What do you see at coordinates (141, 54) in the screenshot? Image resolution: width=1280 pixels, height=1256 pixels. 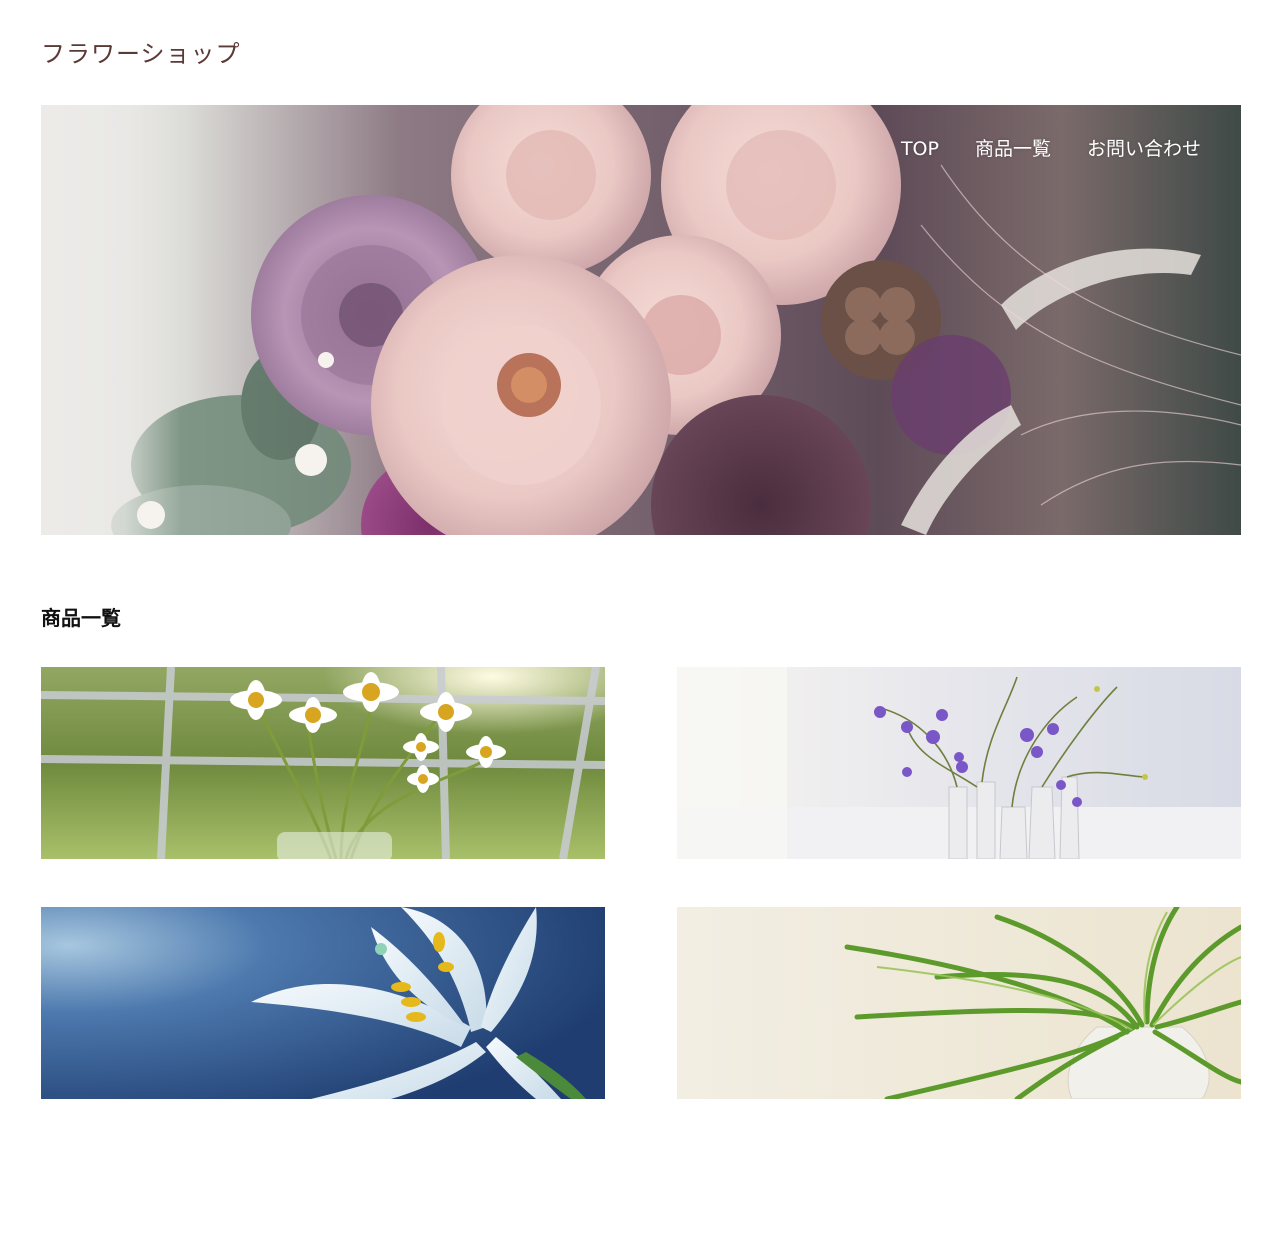 I see `site-title: フラワーショップ` at bounding box center [141, 54].